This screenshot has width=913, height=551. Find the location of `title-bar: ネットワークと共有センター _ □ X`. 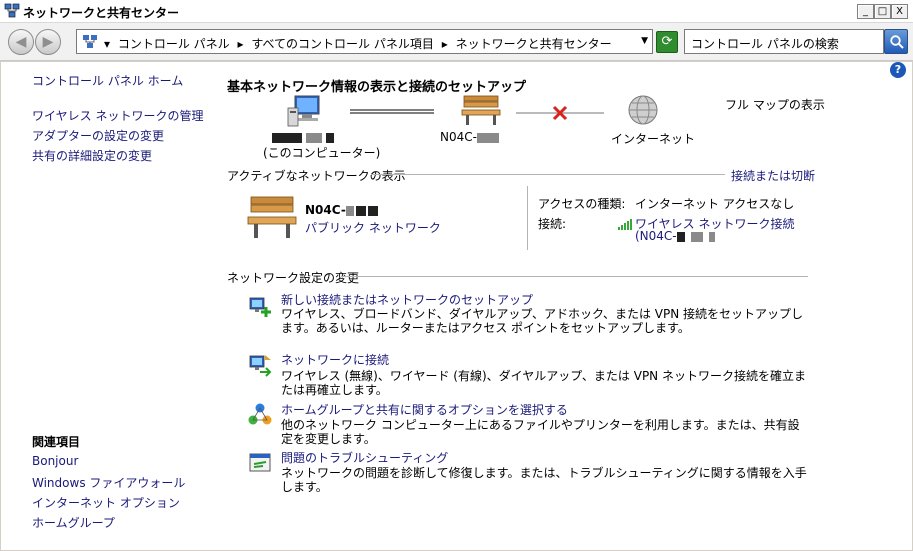

title-bar: ネットワークと共有センター _ □ X is located at coordinates (456, 11).